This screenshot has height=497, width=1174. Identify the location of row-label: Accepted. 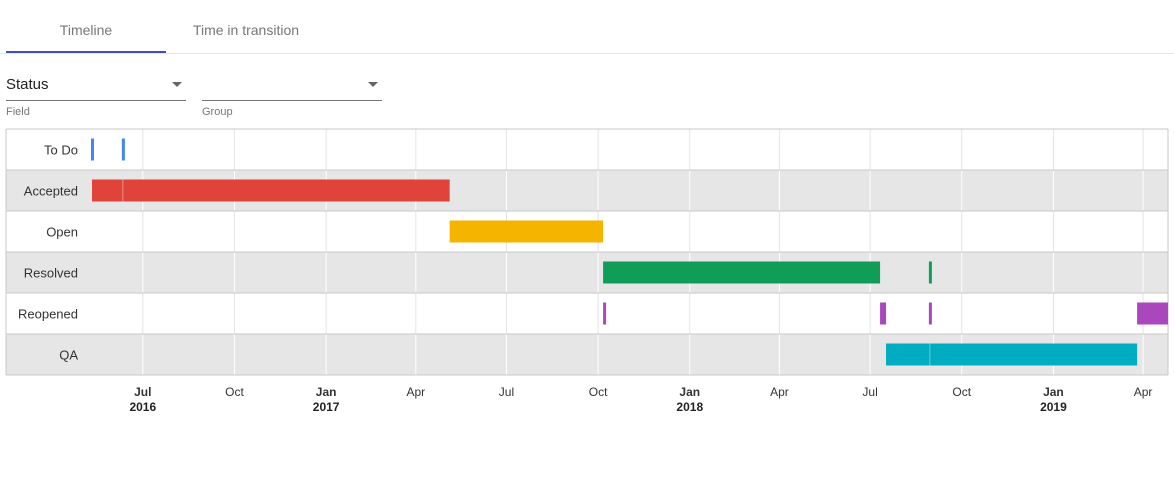
(51, 191).